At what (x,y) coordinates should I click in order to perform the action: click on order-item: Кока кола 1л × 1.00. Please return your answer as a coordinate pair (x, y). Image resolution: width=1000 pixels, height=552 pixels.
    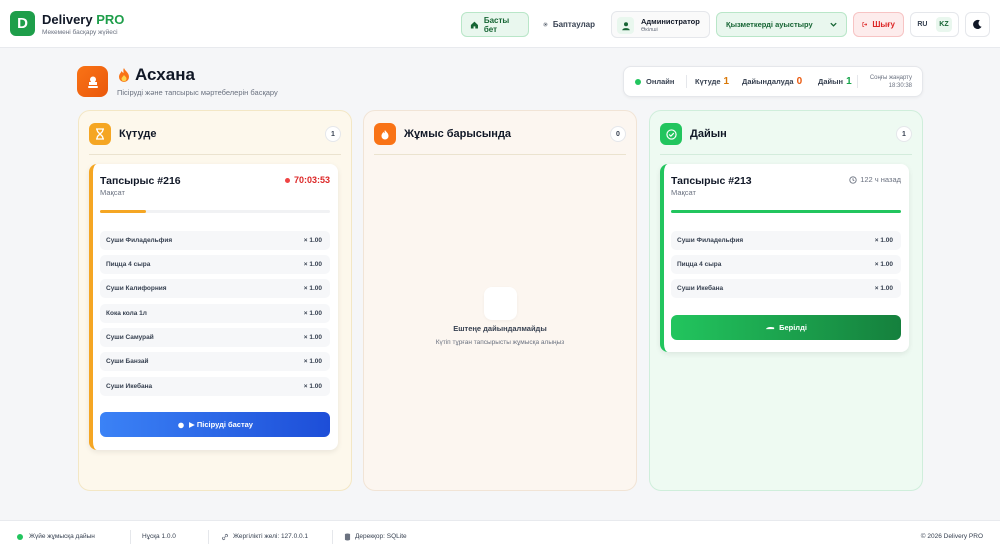
    Looking at the image, I should click on (215, 313).